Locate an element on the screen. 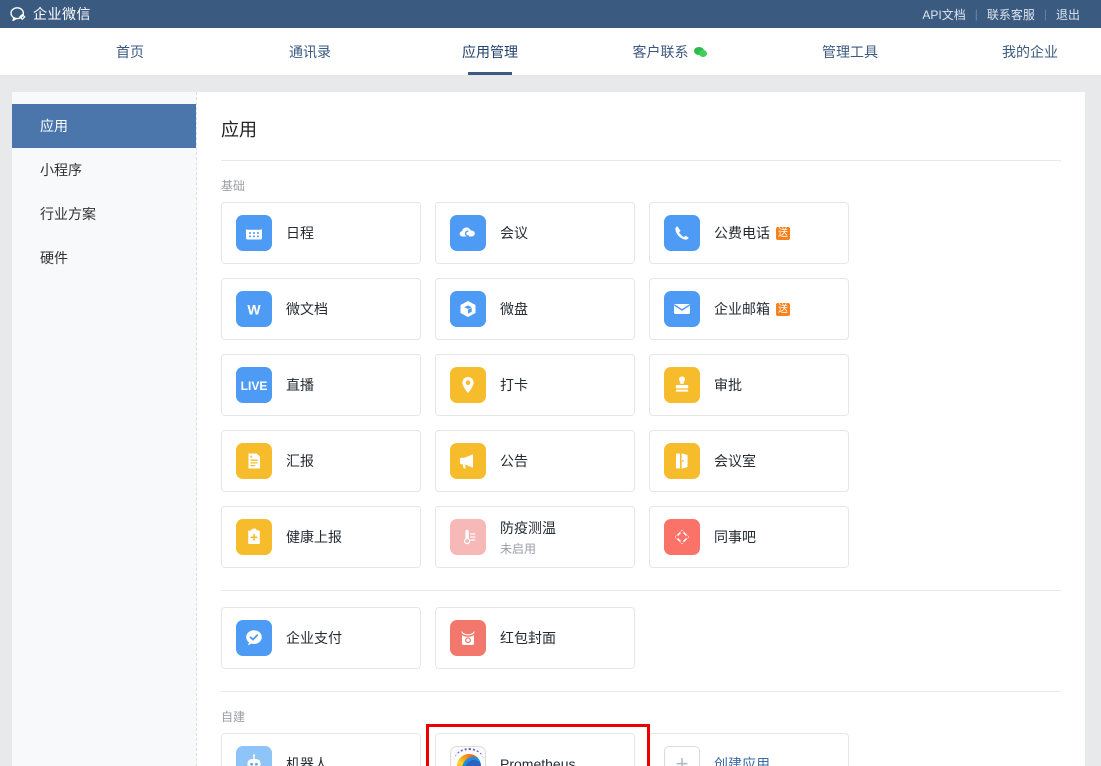 This screenshot has width=1101, height=766. nav-label: 管理工具 is located at coordinates (850, 51).